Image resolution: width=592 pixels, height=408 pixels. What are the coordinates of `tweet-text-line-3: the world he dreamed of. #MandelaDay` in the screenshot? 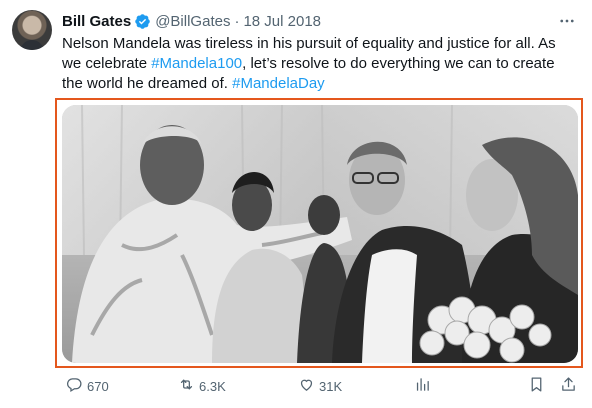 It's located at (193, 83).